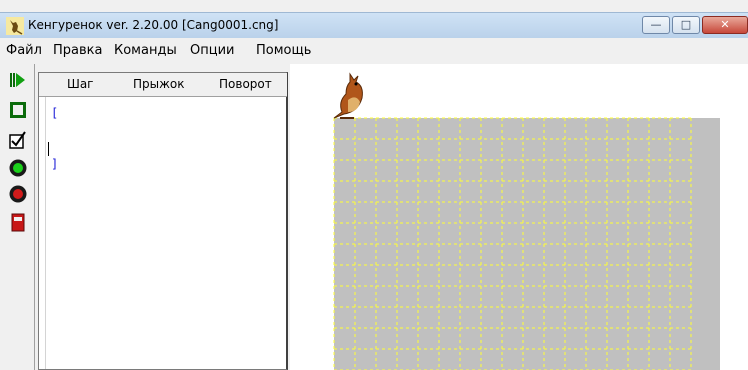  I want to click on check-edit-icon, so click(18, 140).